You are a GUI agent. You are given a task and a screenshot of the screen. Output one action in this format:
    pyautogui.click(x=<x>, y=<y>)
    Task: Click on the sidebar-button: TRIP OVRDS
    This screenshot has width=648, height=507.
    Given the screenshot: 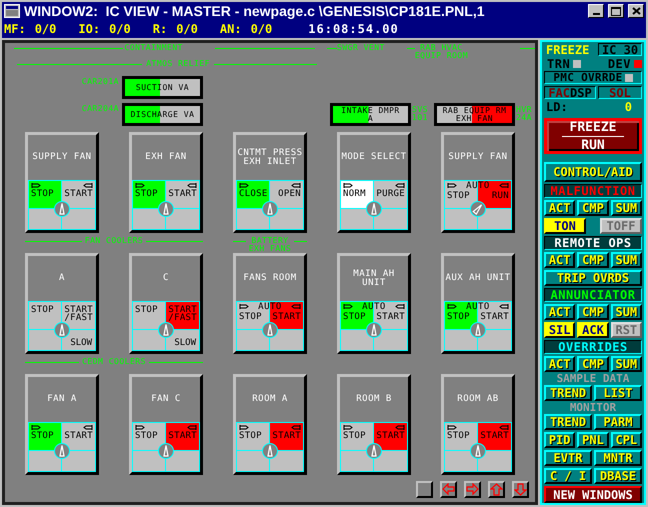 What is the action you would take?
    pyautogui.click(x=593, y=278)
    